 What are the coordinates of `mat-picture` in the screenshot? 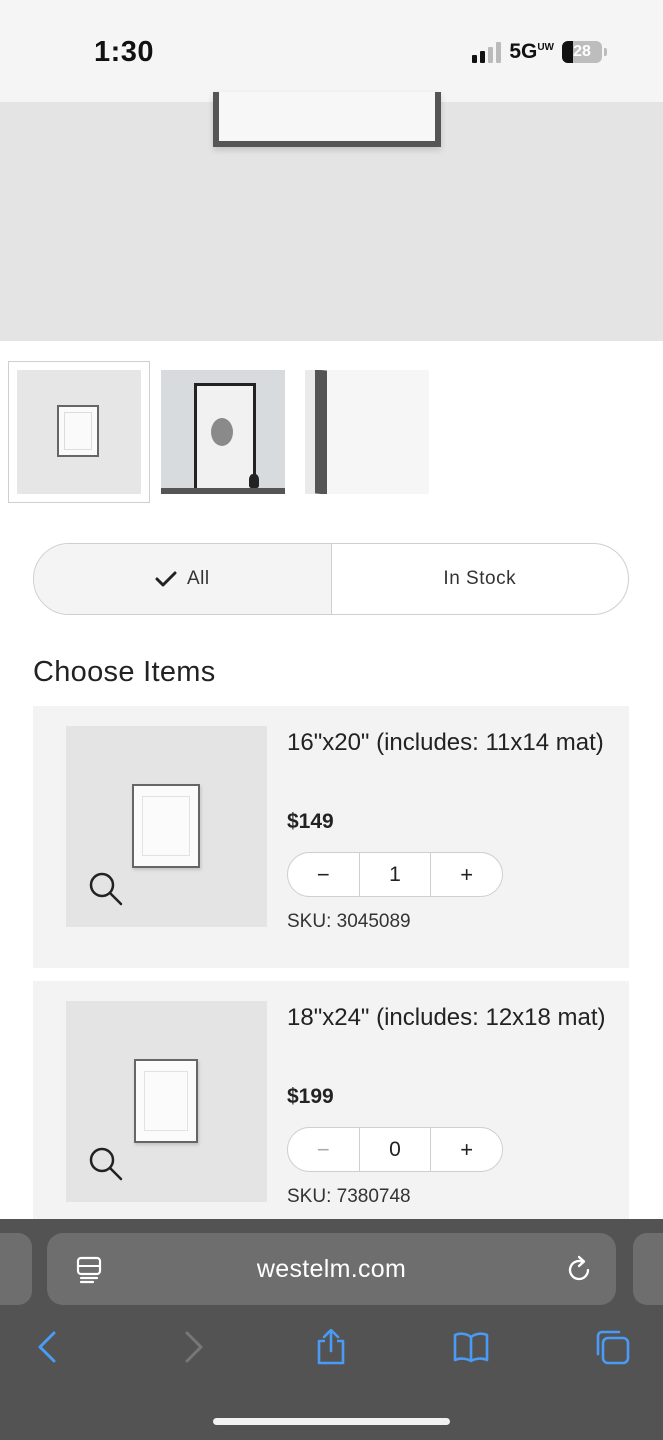 It's located at (378, 432).